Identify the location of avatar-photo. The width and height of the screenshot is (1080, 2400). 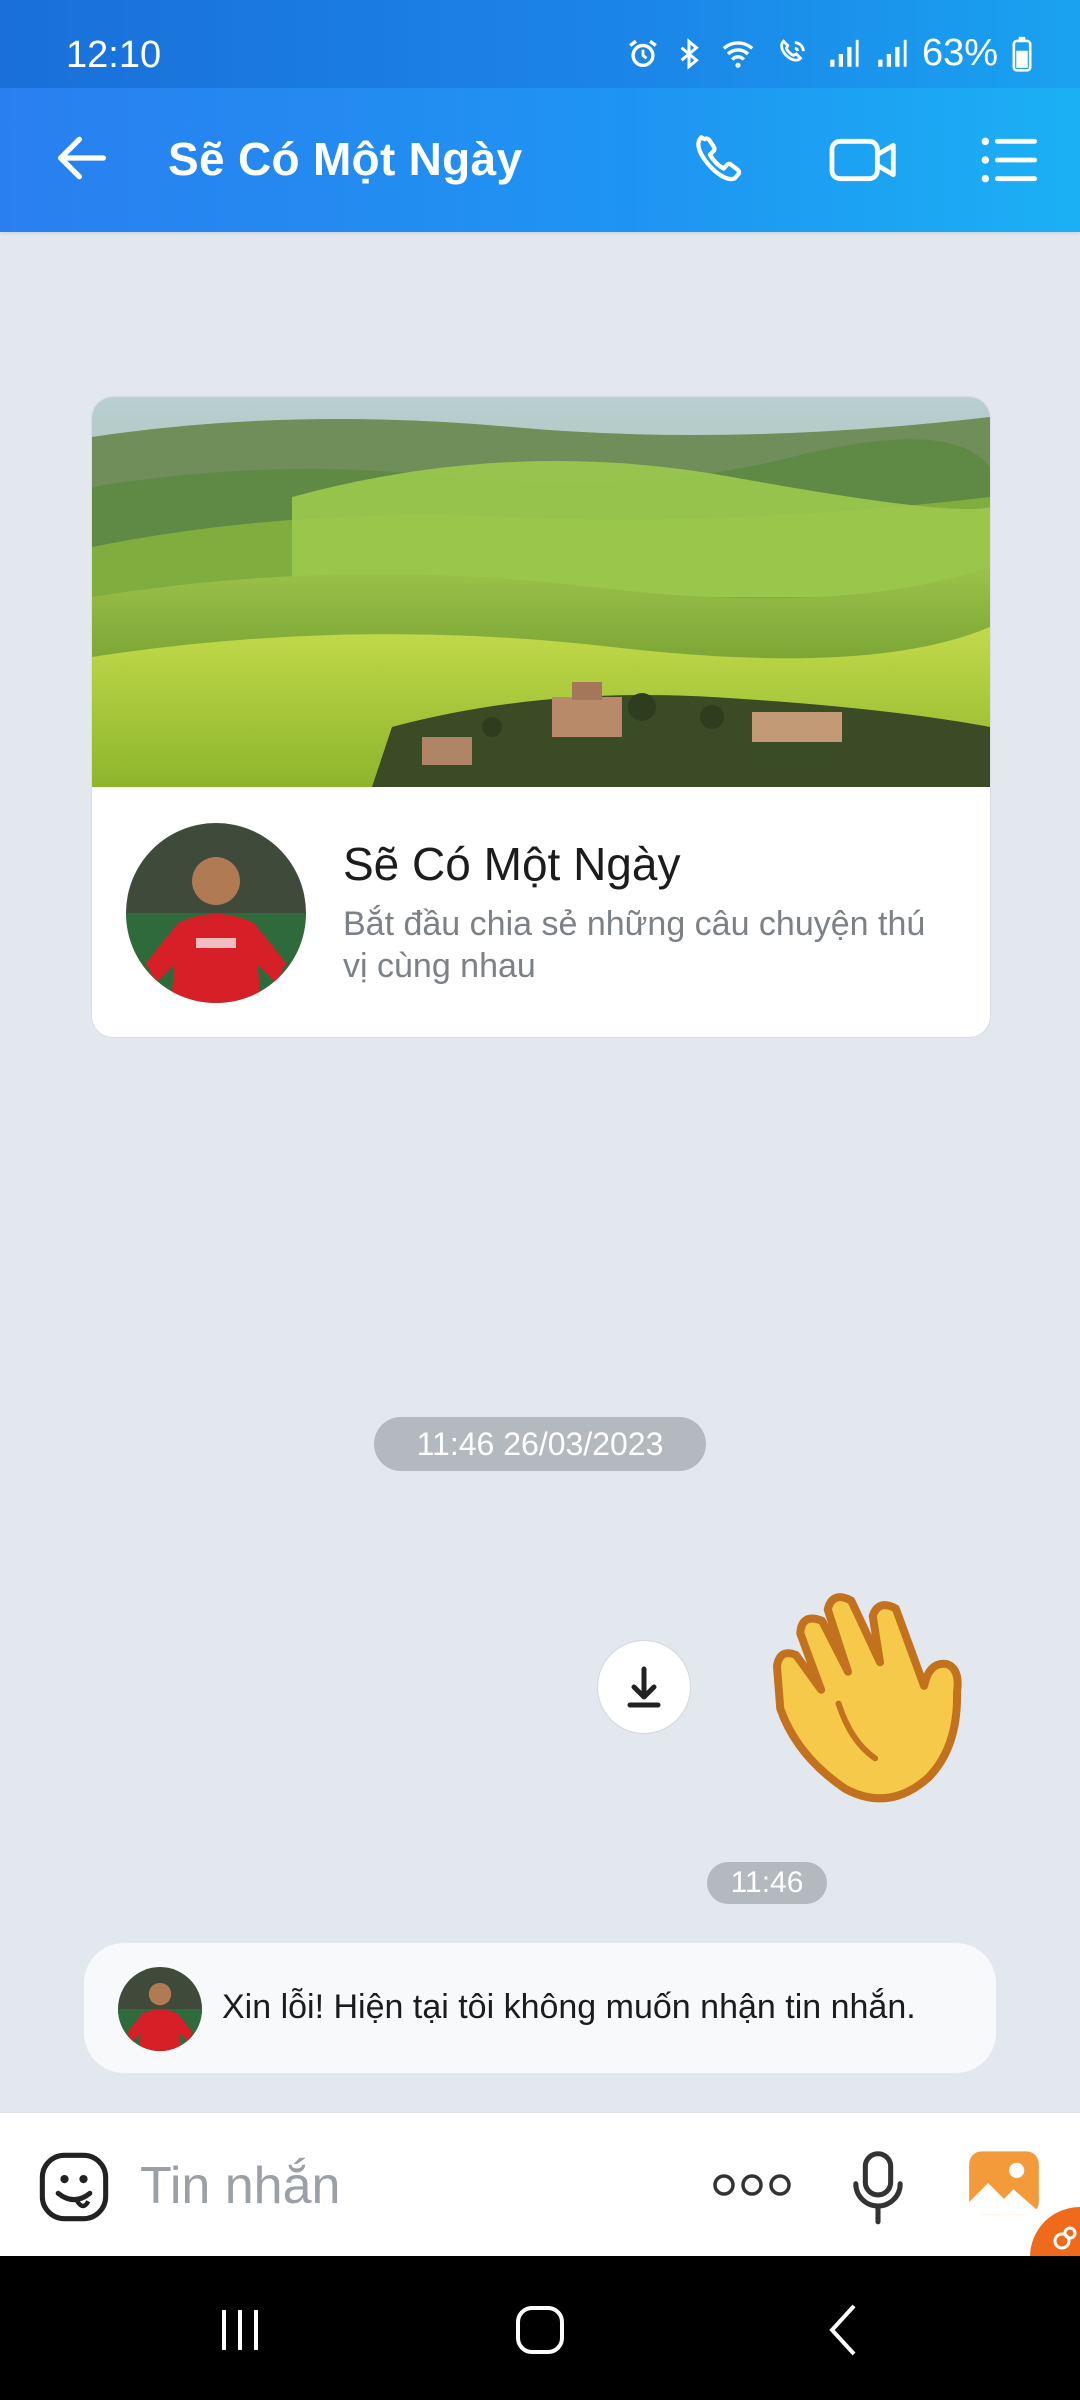
(216, 913).